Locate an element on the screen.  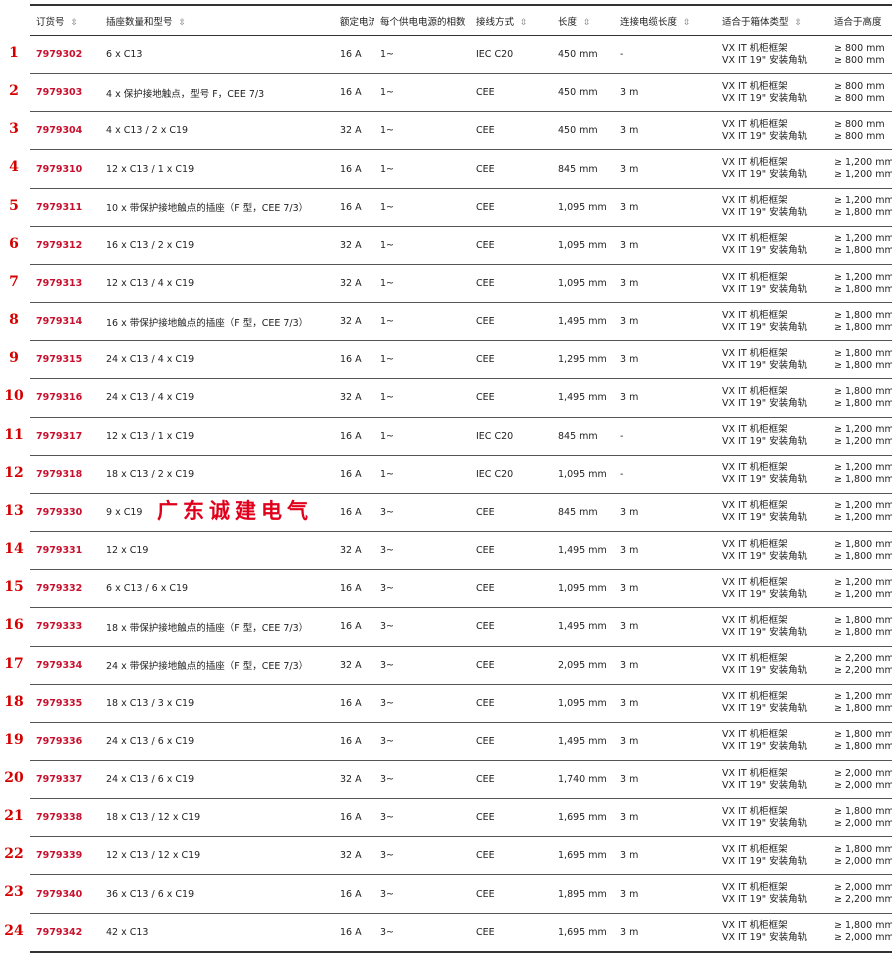
cell-length: 1,495 mm is located at coordinates (583, 322).